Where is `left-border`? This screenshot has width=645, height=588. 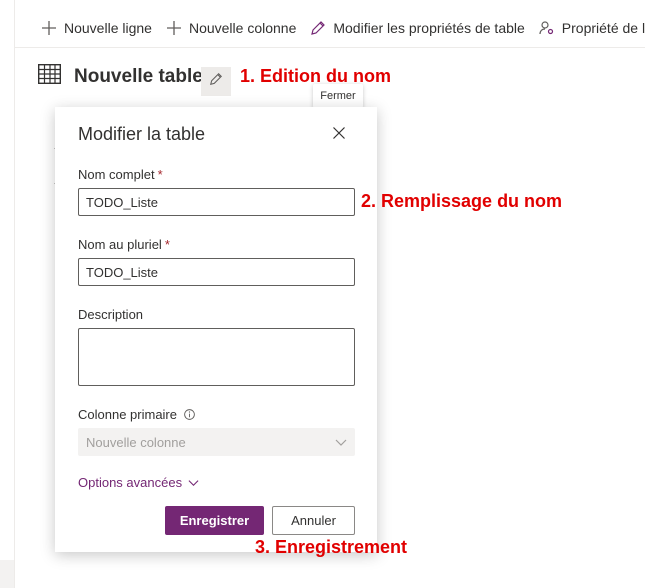 left-border is located at coordinates (14, 294).